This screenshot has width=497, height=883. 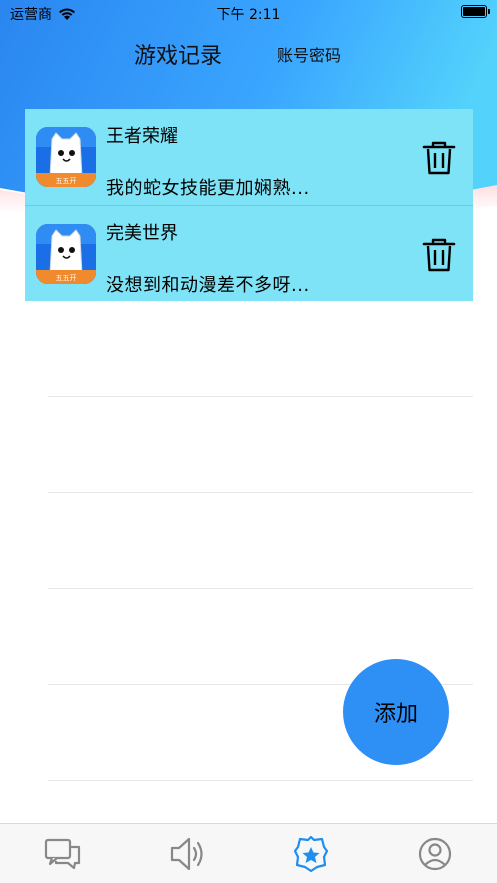 I want to click on record-title: 王者荣耀, so click(x=142, y=136).